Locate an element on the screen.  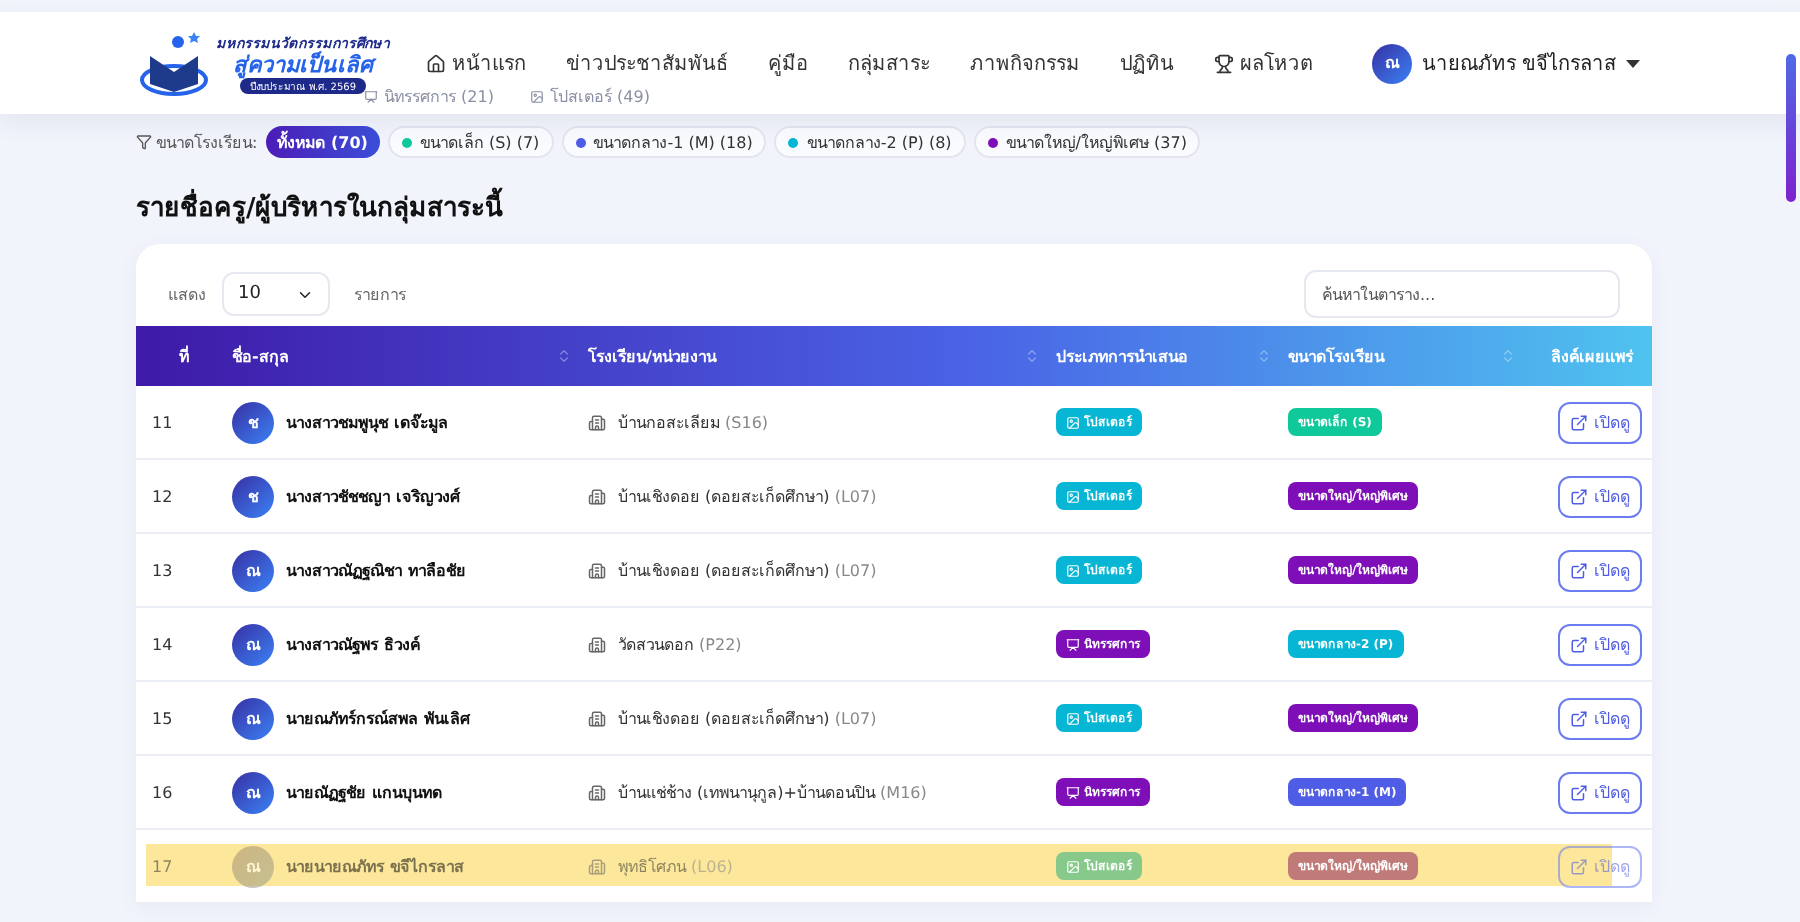
person-name: นายณัฏฐชัย แกนบุนทด is located at coordinates (364, 793).